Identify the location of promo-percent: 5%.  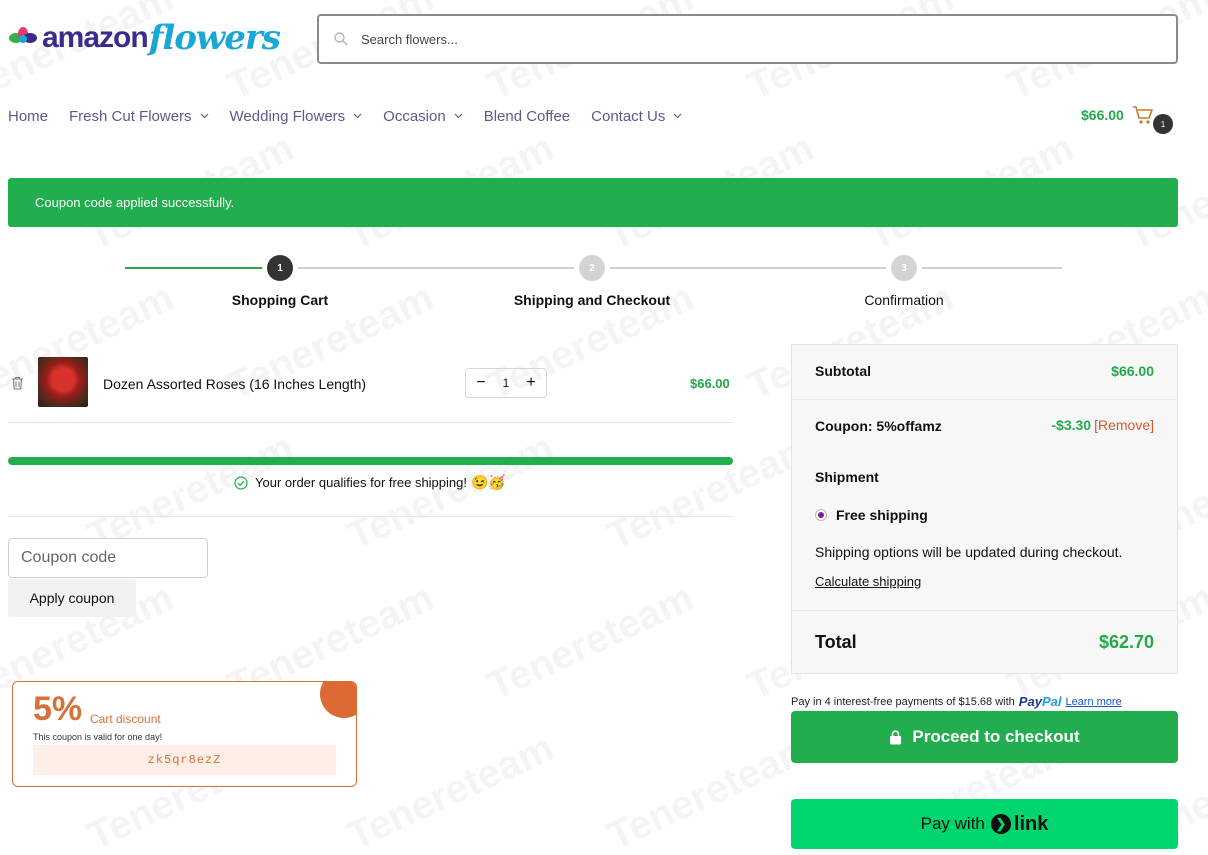
(58, 709).